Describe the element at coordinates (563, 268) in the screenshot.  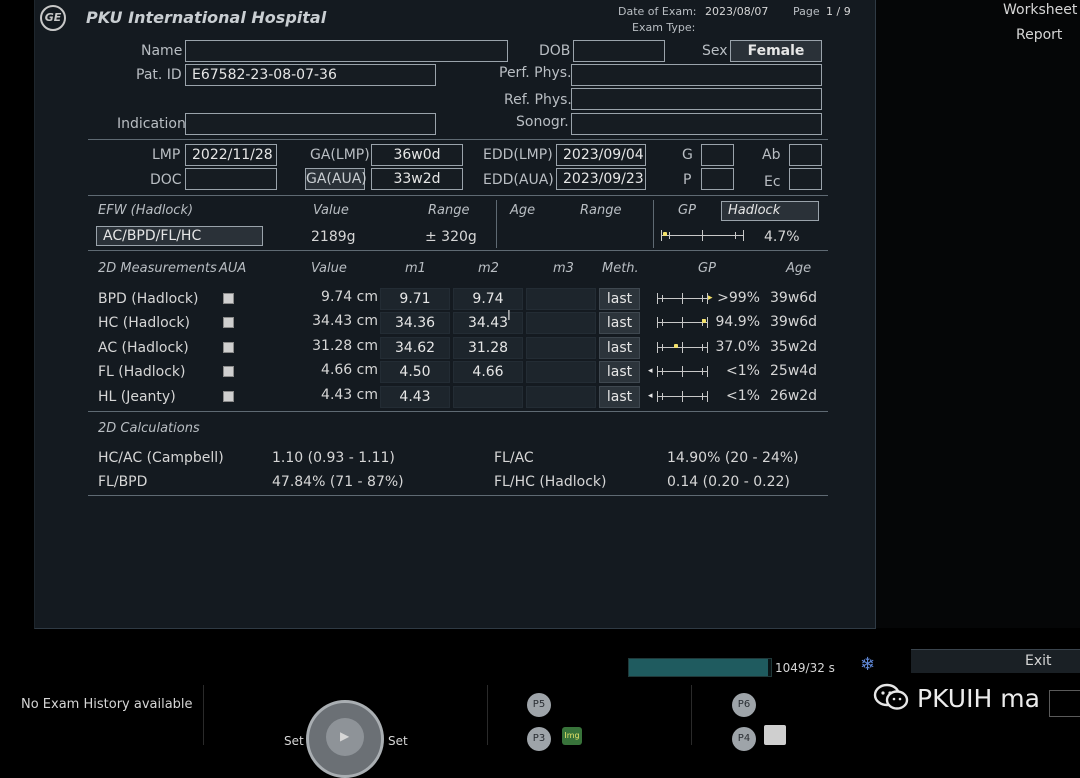
I see `col-m3: m3` at that location.